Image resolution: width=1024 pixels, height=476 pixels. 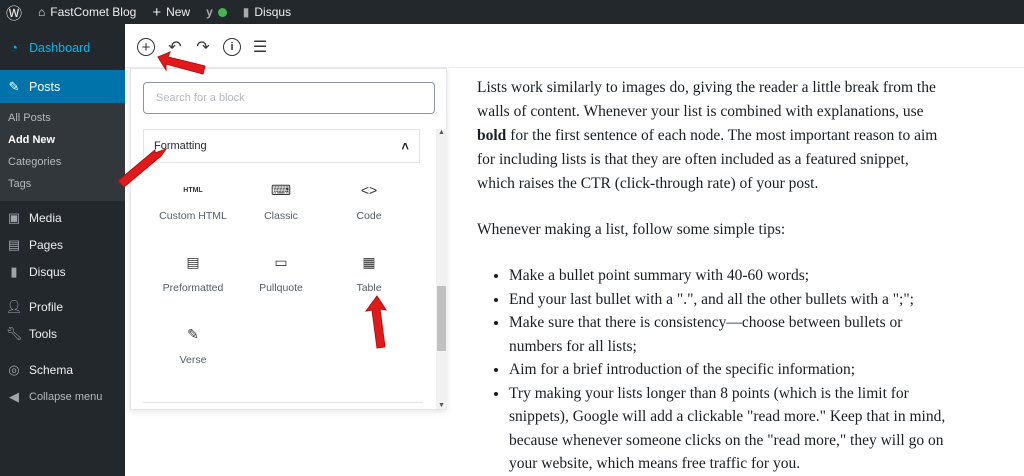 I want to click on divider, so click(x=283, y=402).